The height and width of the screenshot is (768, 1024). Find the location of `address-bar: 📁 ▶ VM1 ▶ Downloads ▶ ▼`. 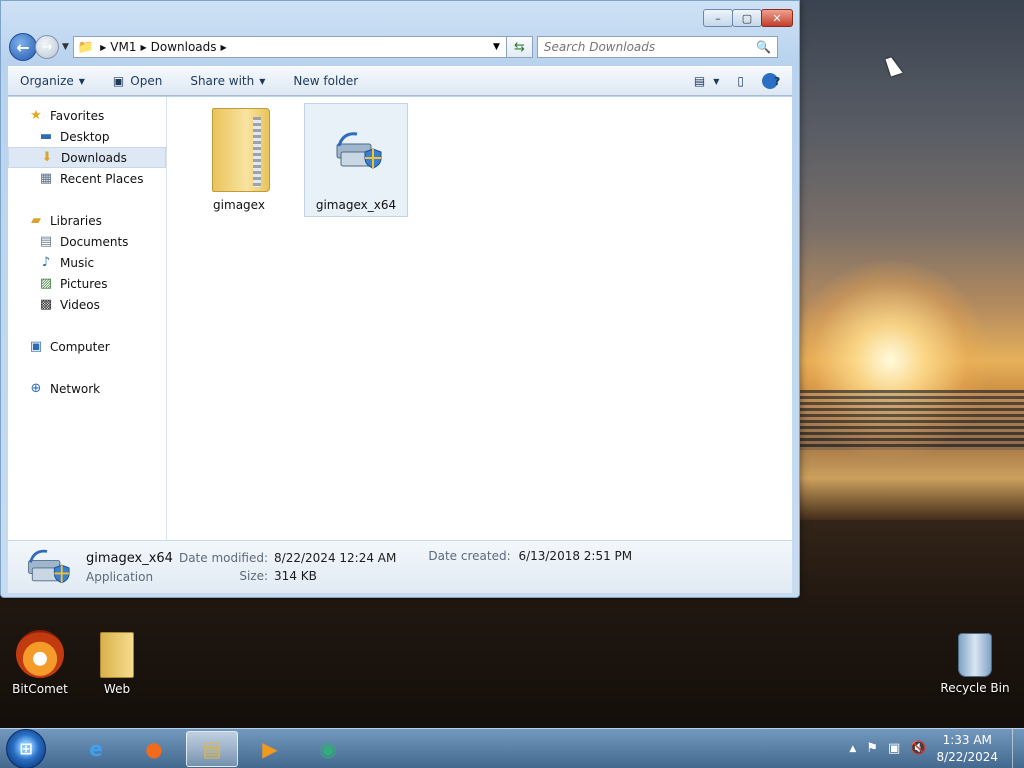

address-bar: 📁 ▶ VM1 ▶ Downloads ▶ ▼ is located at coordinates (289, 47).